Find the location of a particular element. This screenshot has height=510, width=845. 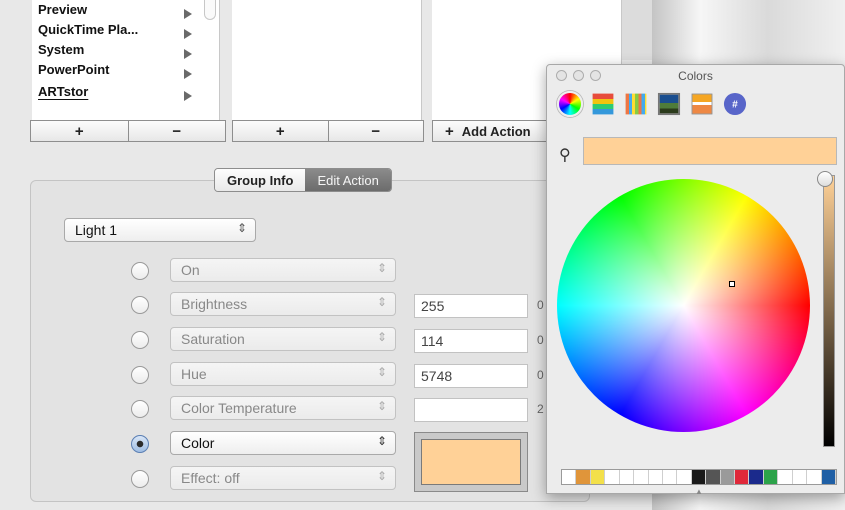

hex-color-icon: # is located at coordinates (735, 104).